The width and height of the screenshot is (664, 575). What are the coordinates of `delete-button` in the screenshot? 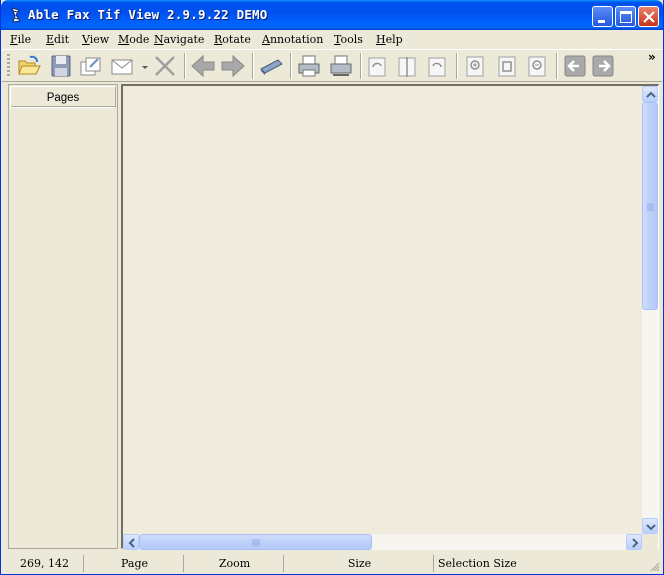 It's located at (165, 66).